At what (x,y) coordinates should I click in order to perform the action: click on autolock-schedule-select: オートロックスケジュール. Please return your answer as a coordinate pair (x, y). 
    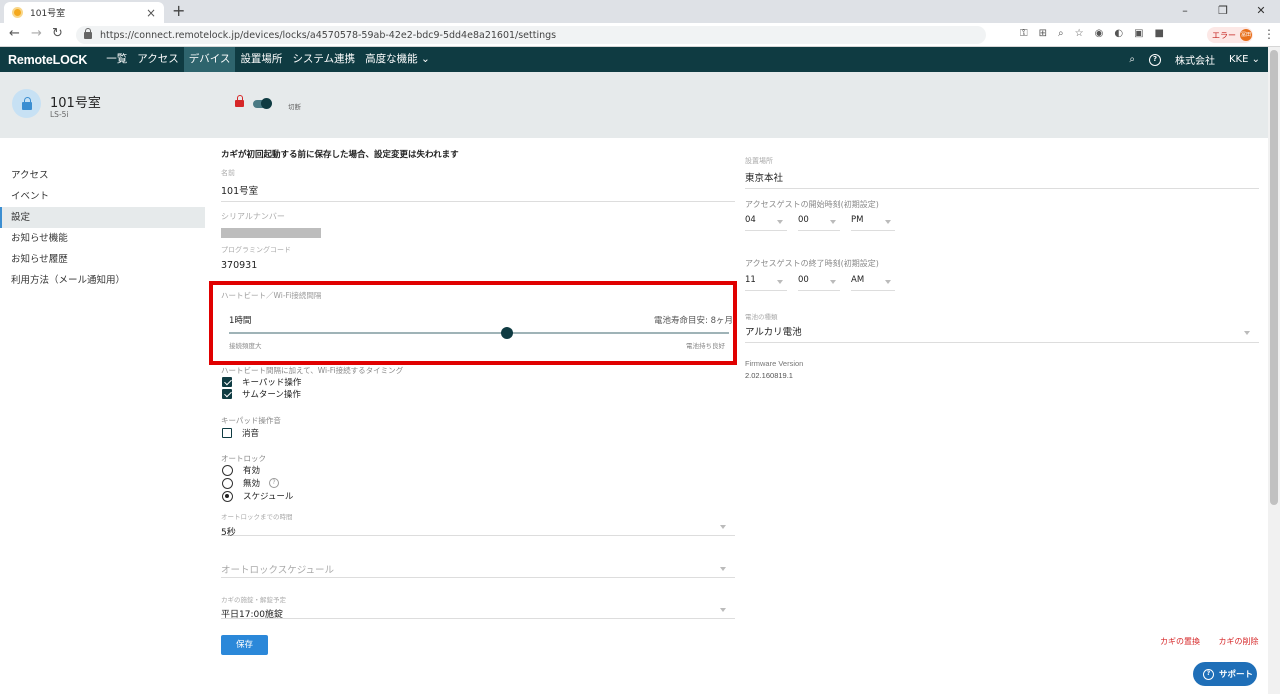
    Looking at the image, I should click on (478, 570).